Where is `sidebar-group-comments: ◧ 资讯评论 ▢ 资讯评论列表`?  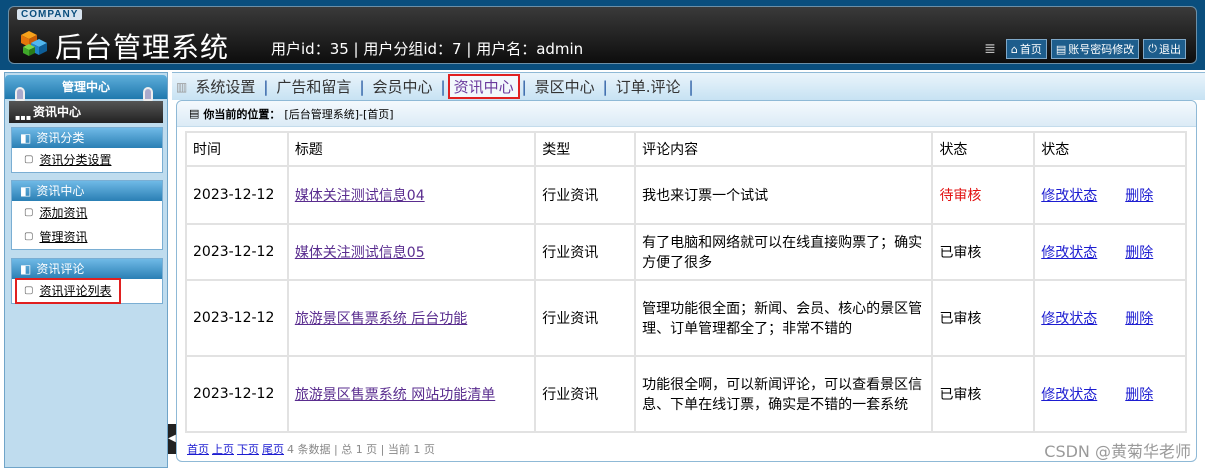 sidebar-group-comments: ◧ 资讯评论 ▢ 资讯评论列表 is located at coordinates (87, 281).